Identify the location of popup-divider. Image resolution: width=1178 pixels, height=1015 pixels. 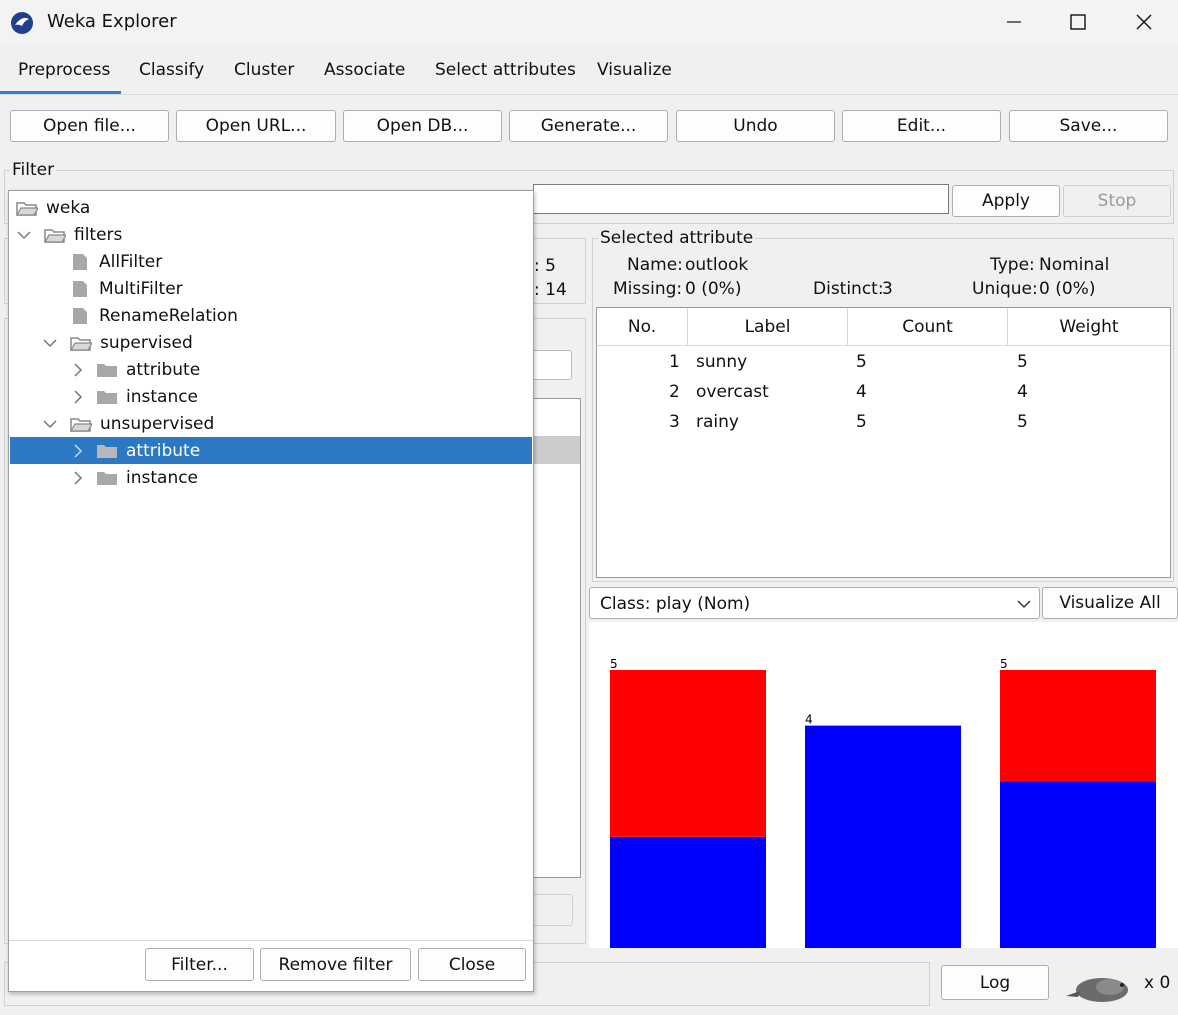
(271, 940).